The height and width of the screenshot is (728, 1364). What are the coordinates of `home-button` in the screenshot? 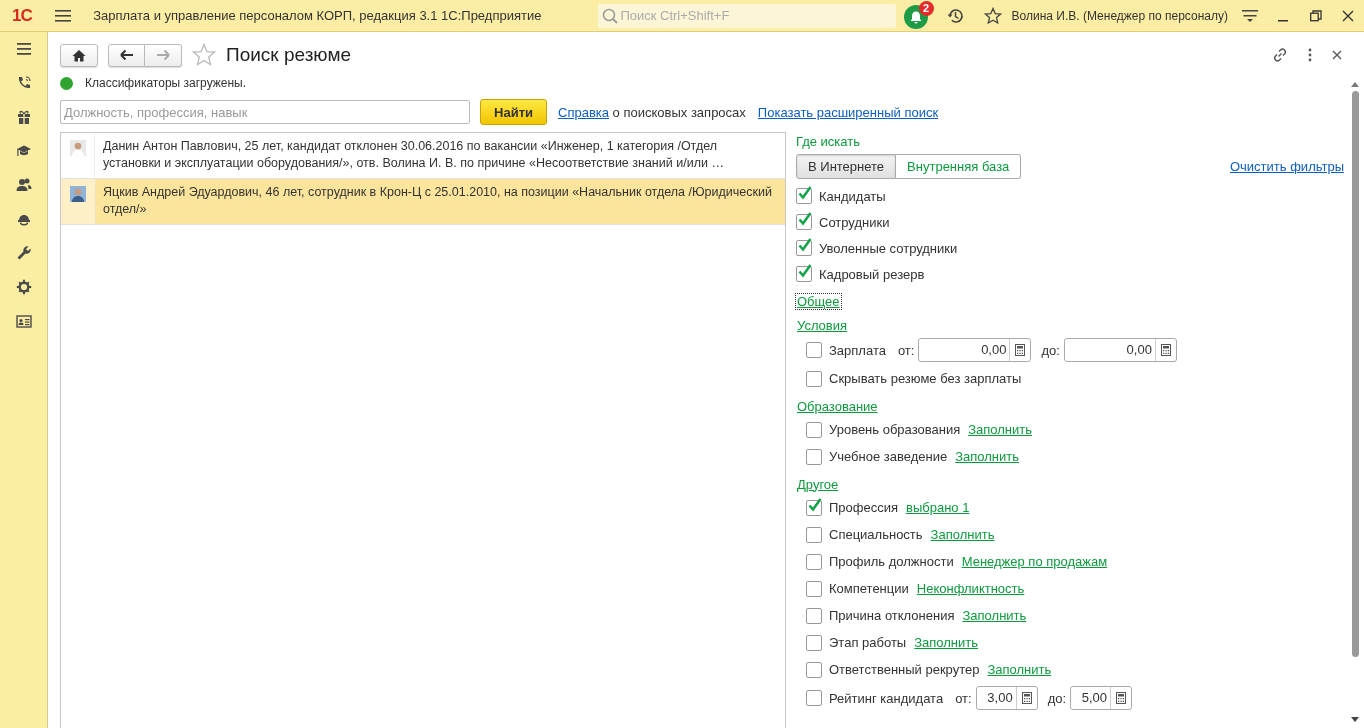 It's located at (79, 55).